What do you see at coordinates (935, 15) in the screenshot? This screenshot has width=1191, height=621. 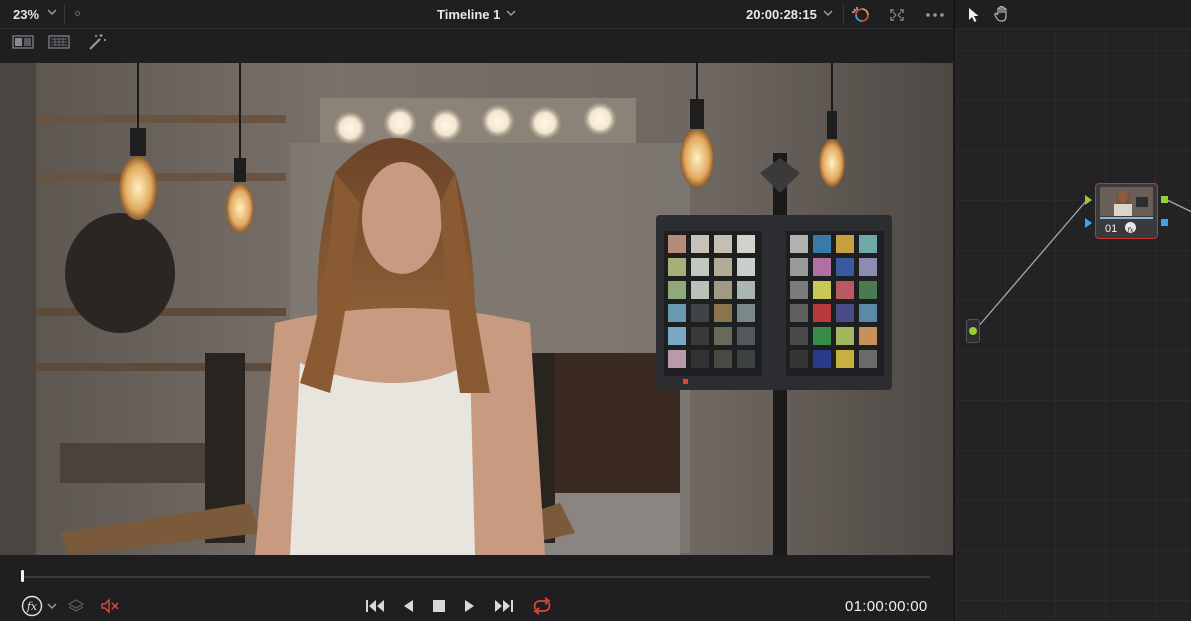 I see `more-options-icon` at bounding box center [935, 15].